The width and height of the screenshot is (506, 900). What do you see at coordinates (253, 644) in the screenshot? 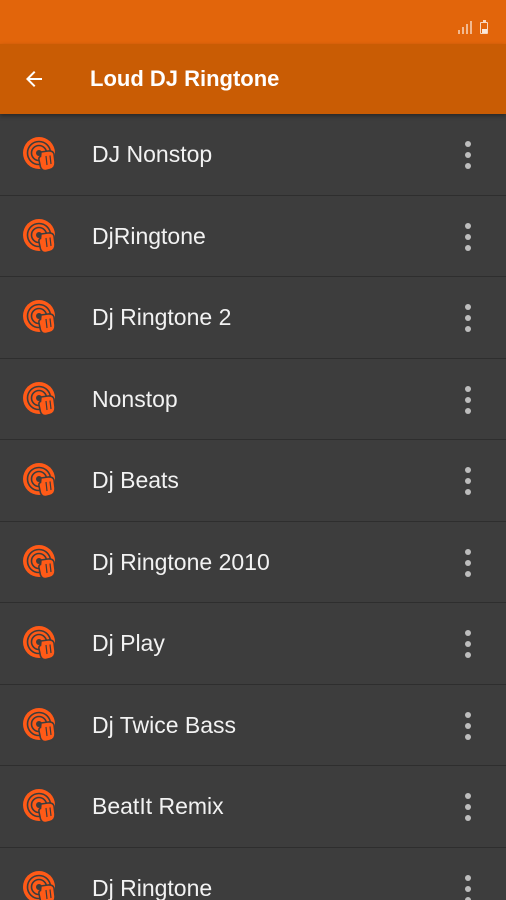
I see `list-item: Dj Play` at bounding box center [253, 644].